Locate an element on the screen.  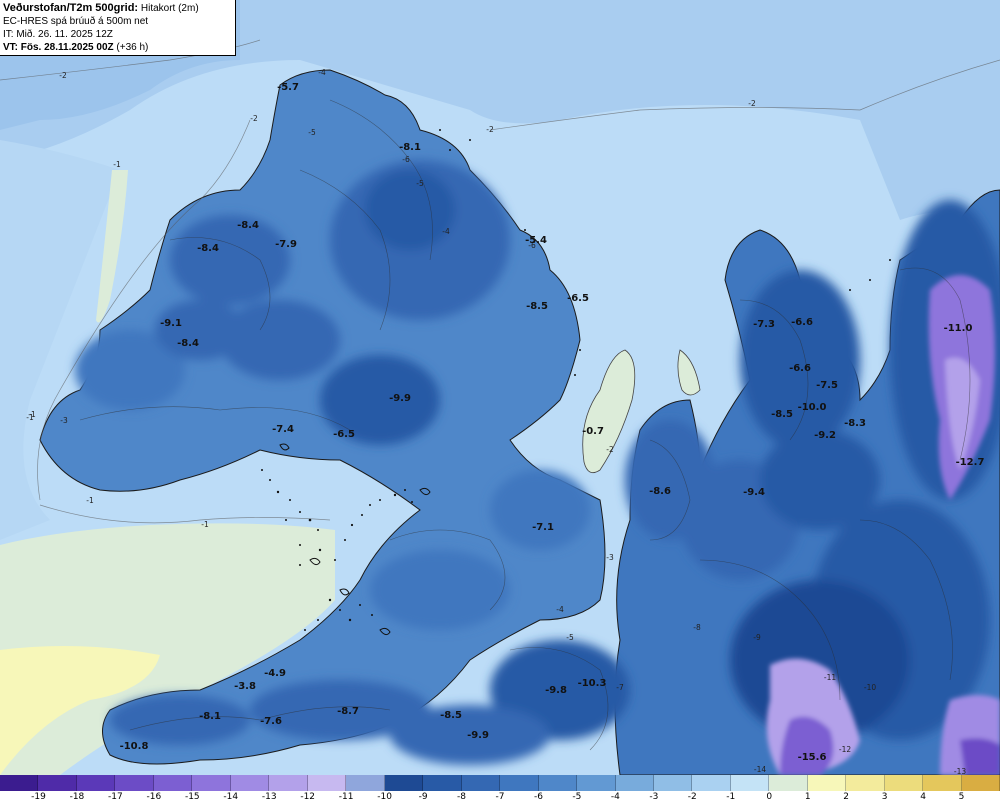
point-temperature-label: -7.6 is located at coordinates (271, 721).